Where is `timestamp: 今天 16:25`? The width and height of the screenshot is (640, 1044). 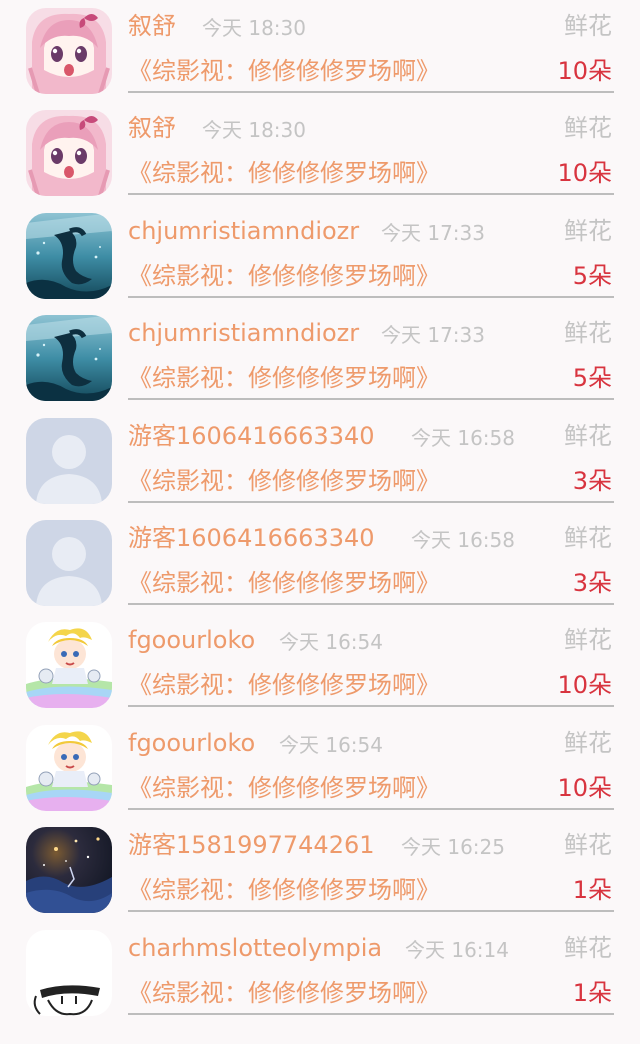 timestamp: 今天 16:25 is located at coordinates (453, 847).